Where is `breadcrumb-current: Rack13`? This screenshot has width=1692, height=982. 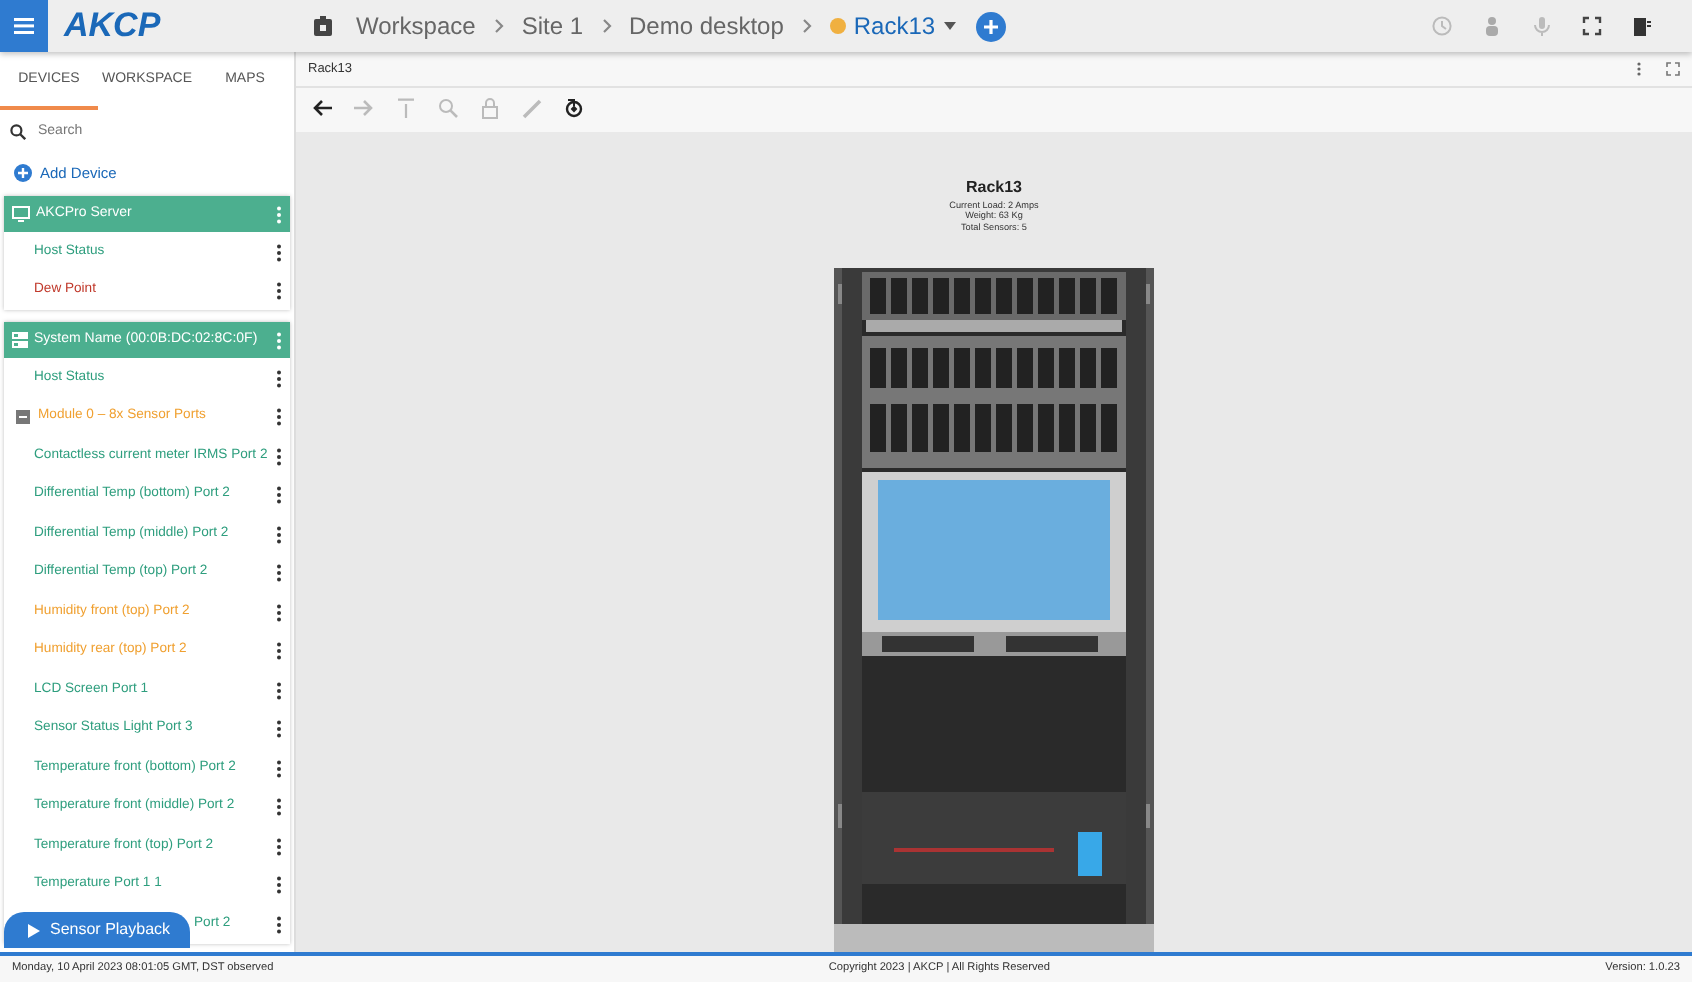 breadcrumb-current: Rack13 is located at coordinates (894, 27).